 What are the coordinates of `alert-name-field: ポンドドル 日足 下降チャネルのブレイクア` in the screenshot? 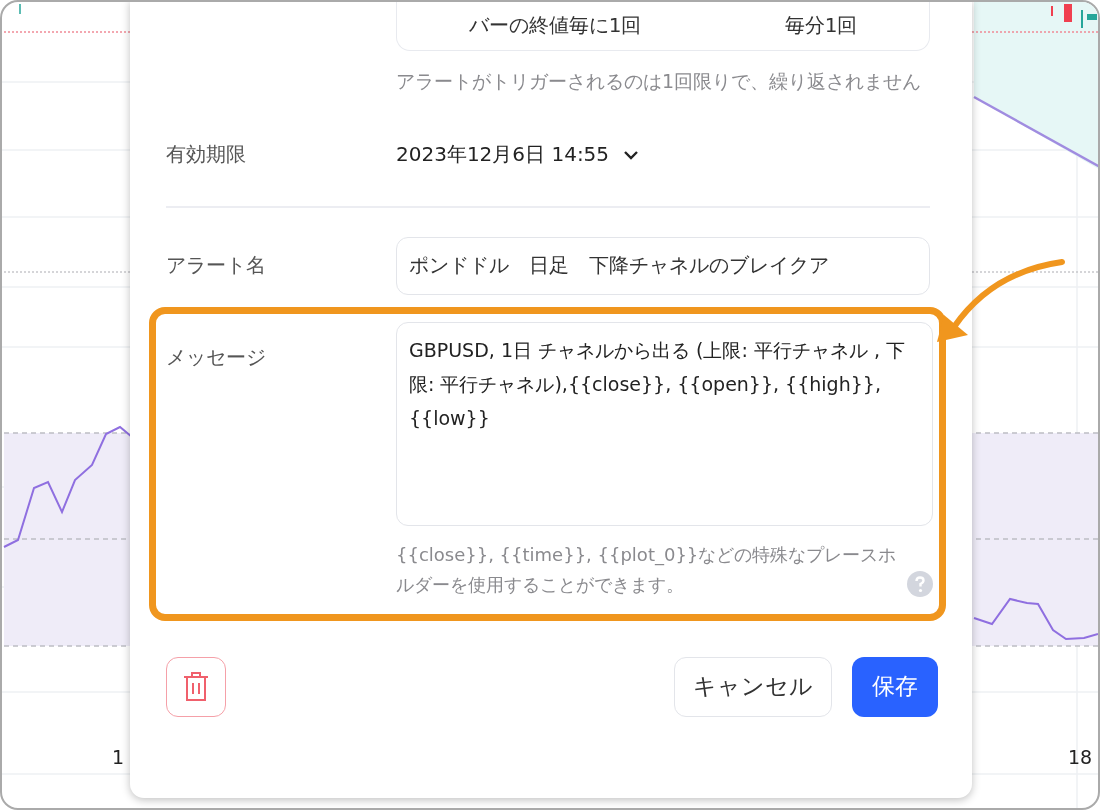 It's located at (663, 265).